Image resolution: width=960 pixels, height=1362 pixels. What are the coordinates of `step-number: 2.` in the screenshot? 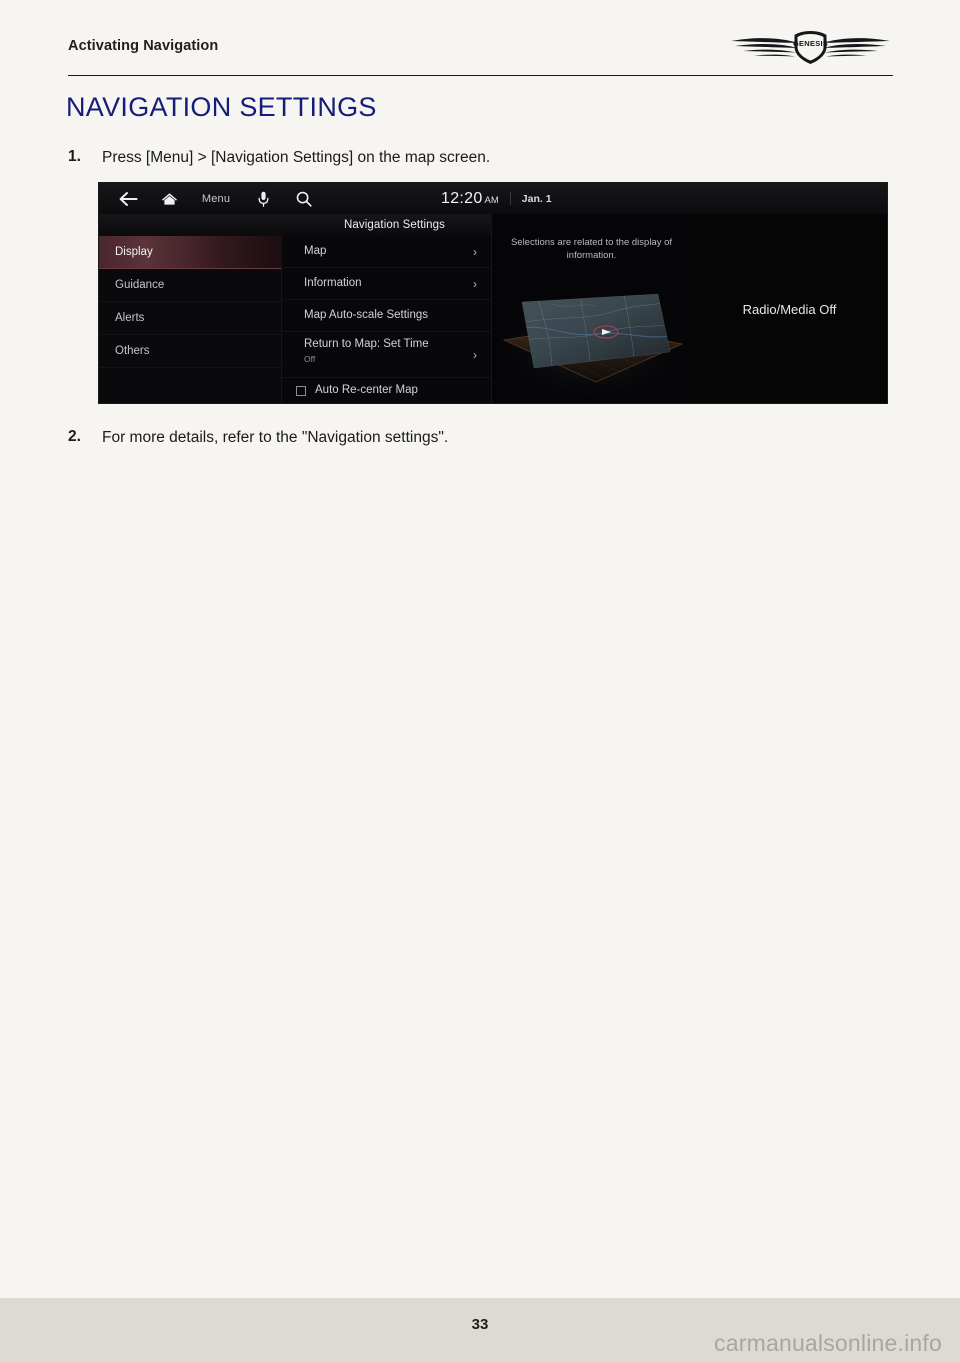 It's located at (74, 436).